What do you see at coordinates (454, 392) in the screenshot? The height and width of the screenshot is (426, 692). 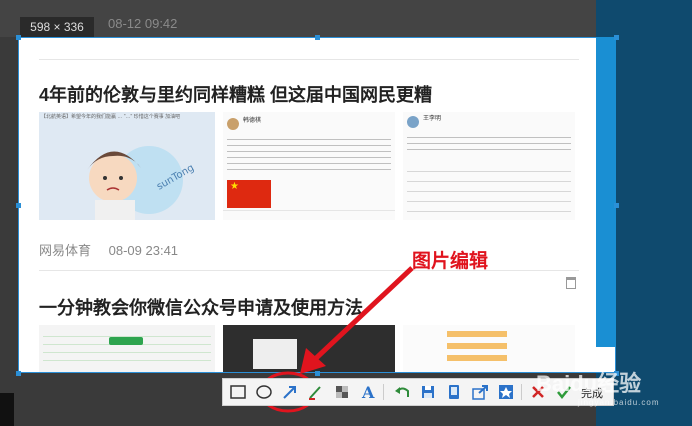 I see `copy-icon` at bounding box center [454, 392].